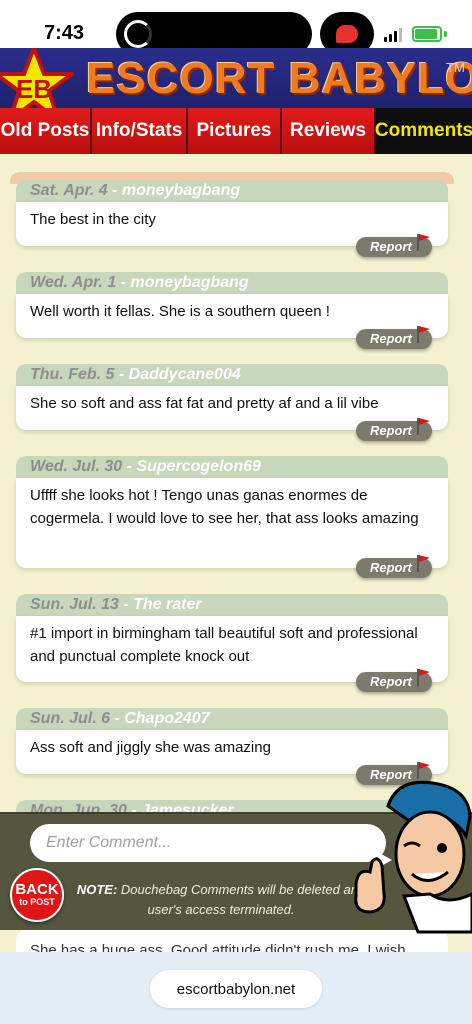 The width and height of the screenshot is (472, 1024). I want to click on loading-spinner-icon, so click(138, 34).